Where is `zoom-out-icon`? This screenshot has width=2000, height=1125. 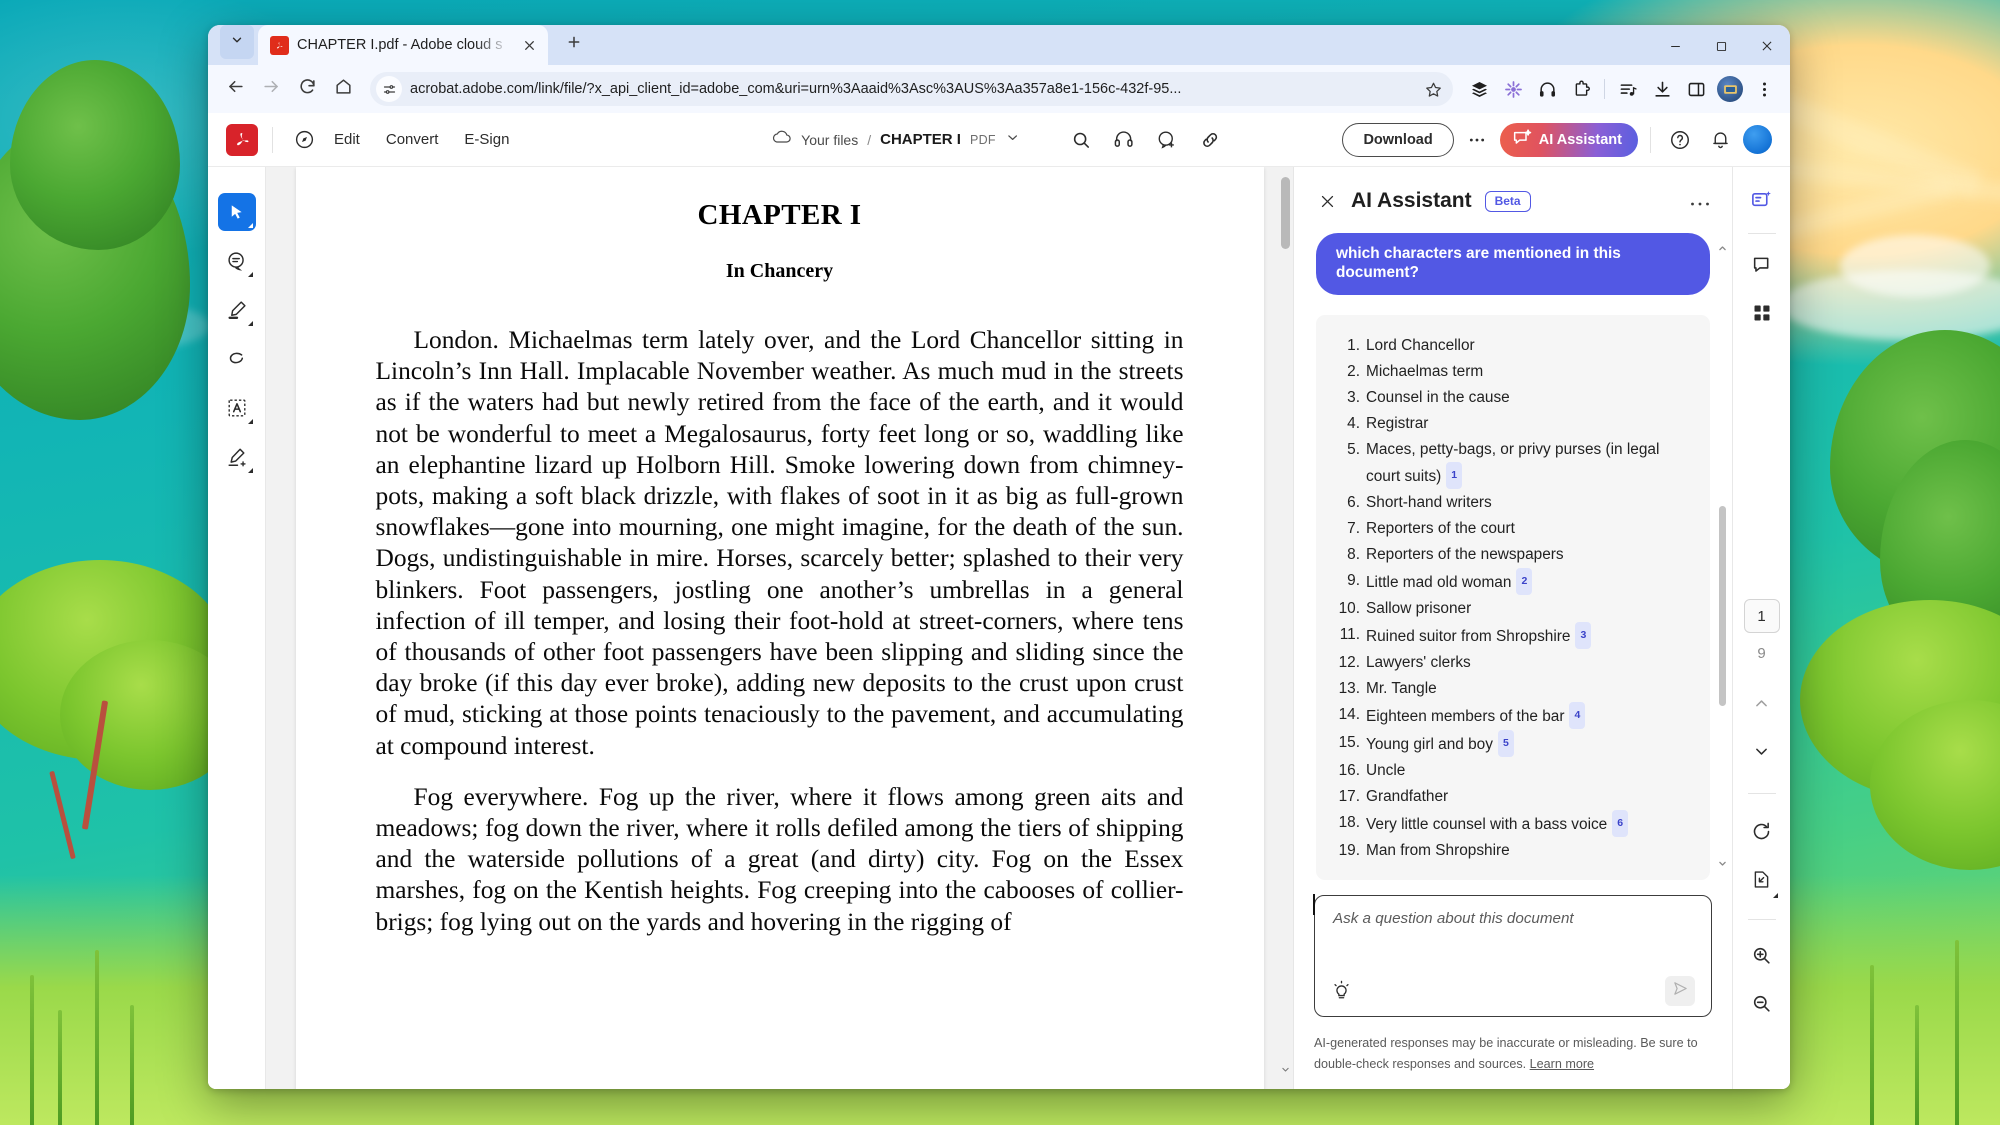
zoom-out-icon is located at coordinates (1761, 1006).